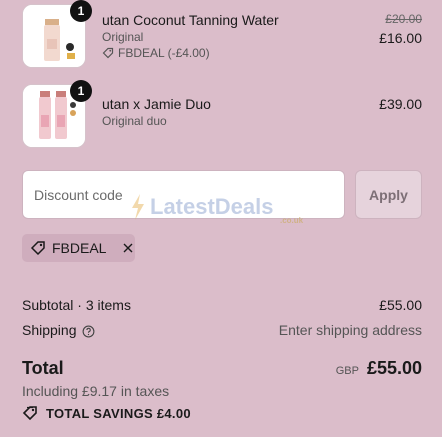 This screenshot has height=437, width=442. Describe the element at coordinates (88, 331) in the screenshot. I see `help-icon` at that location.